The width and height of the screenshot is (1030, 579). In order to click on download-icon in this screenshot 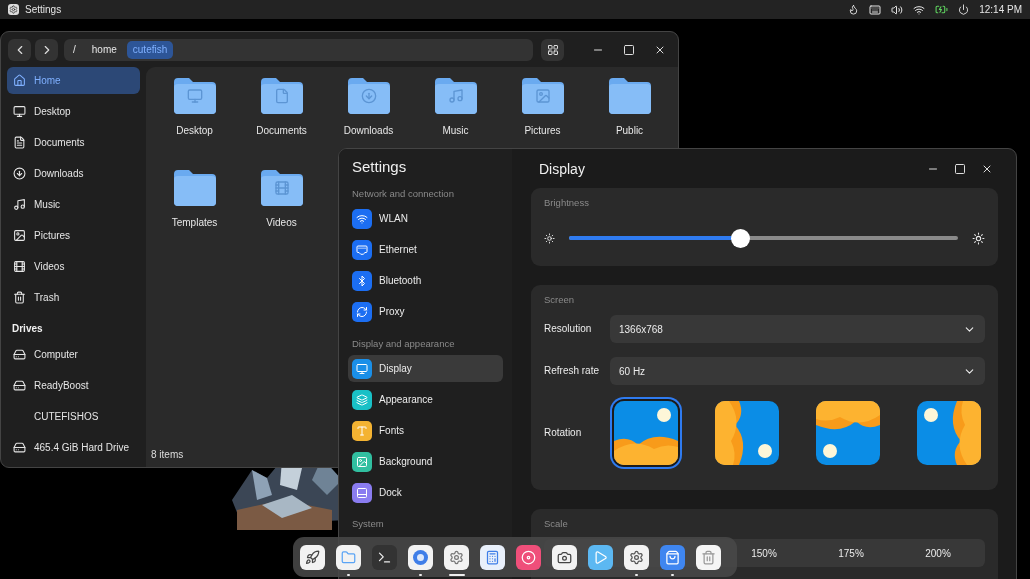, I will do `click(19, 173)`.